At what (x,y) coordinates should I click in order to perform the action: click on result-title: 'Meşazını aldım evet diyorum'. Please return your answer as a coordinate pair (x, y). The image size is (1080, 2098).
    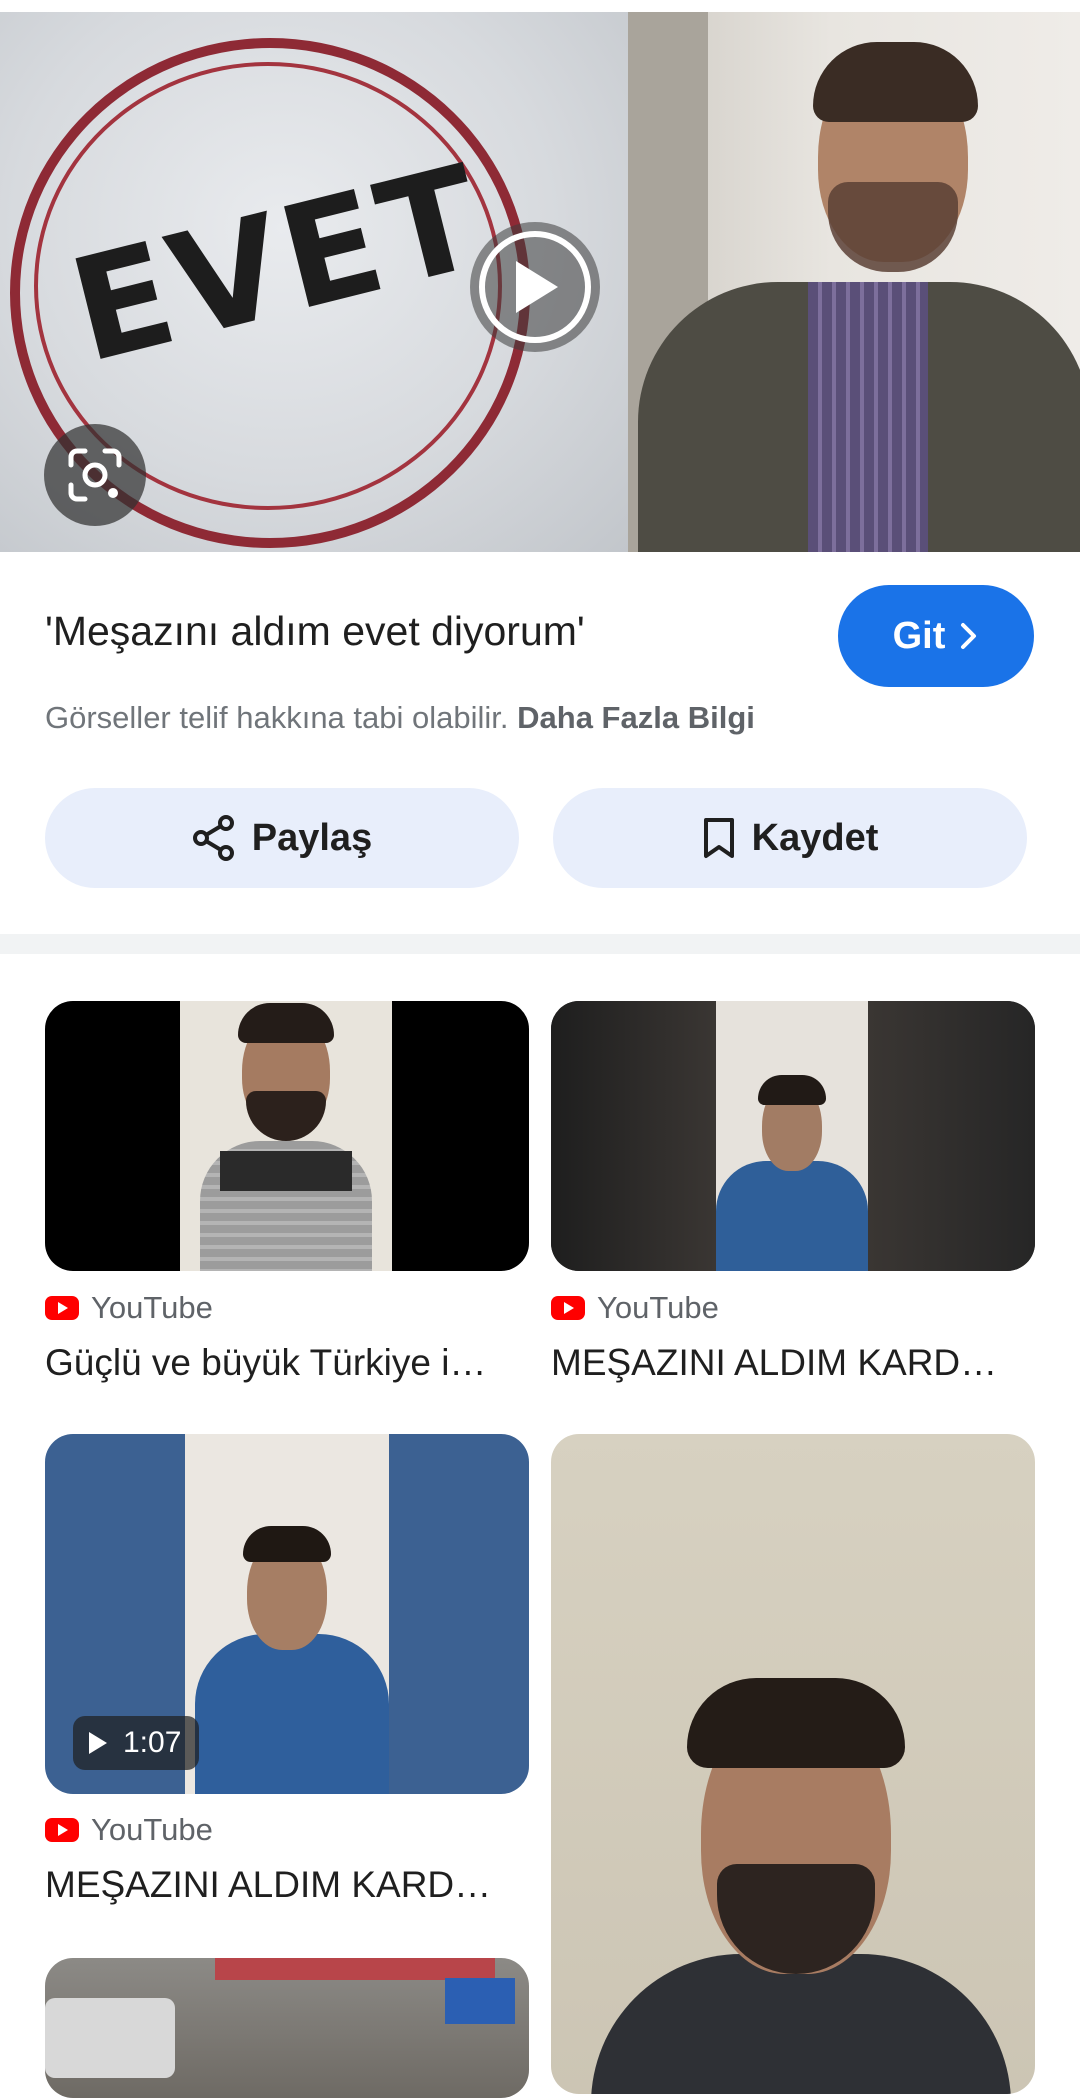
    Looking at the image, I should click on (315, 631).